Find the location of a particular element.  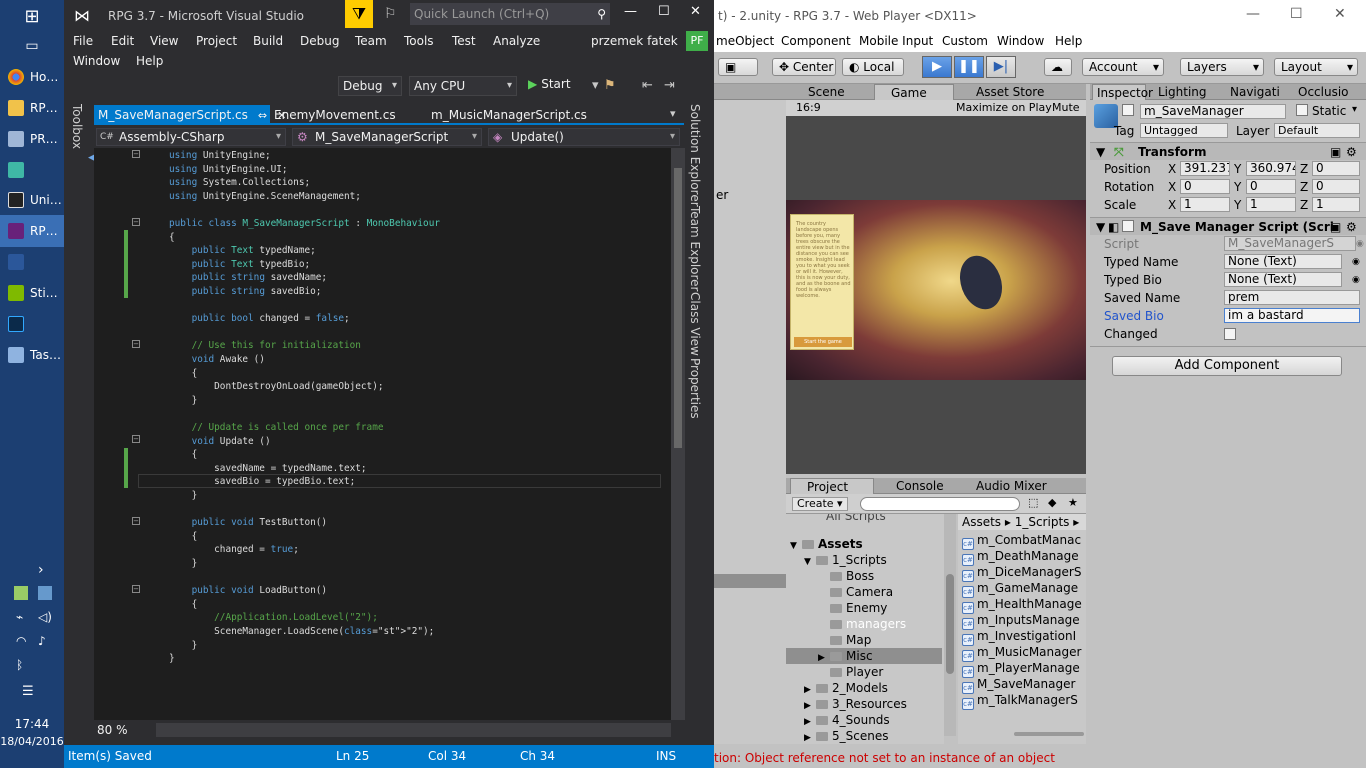

code-line: using UnityEngine.UI; is located at coordinates (228, 169).